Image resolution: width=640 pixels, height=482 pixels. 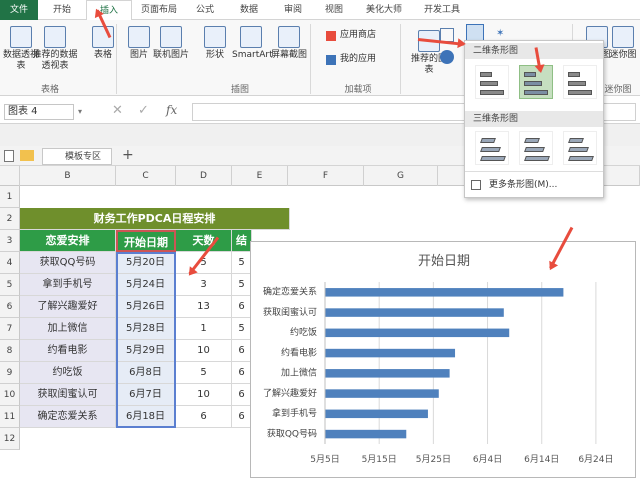 I want to click on row-header-11: 11, so click(x=10, y=417).